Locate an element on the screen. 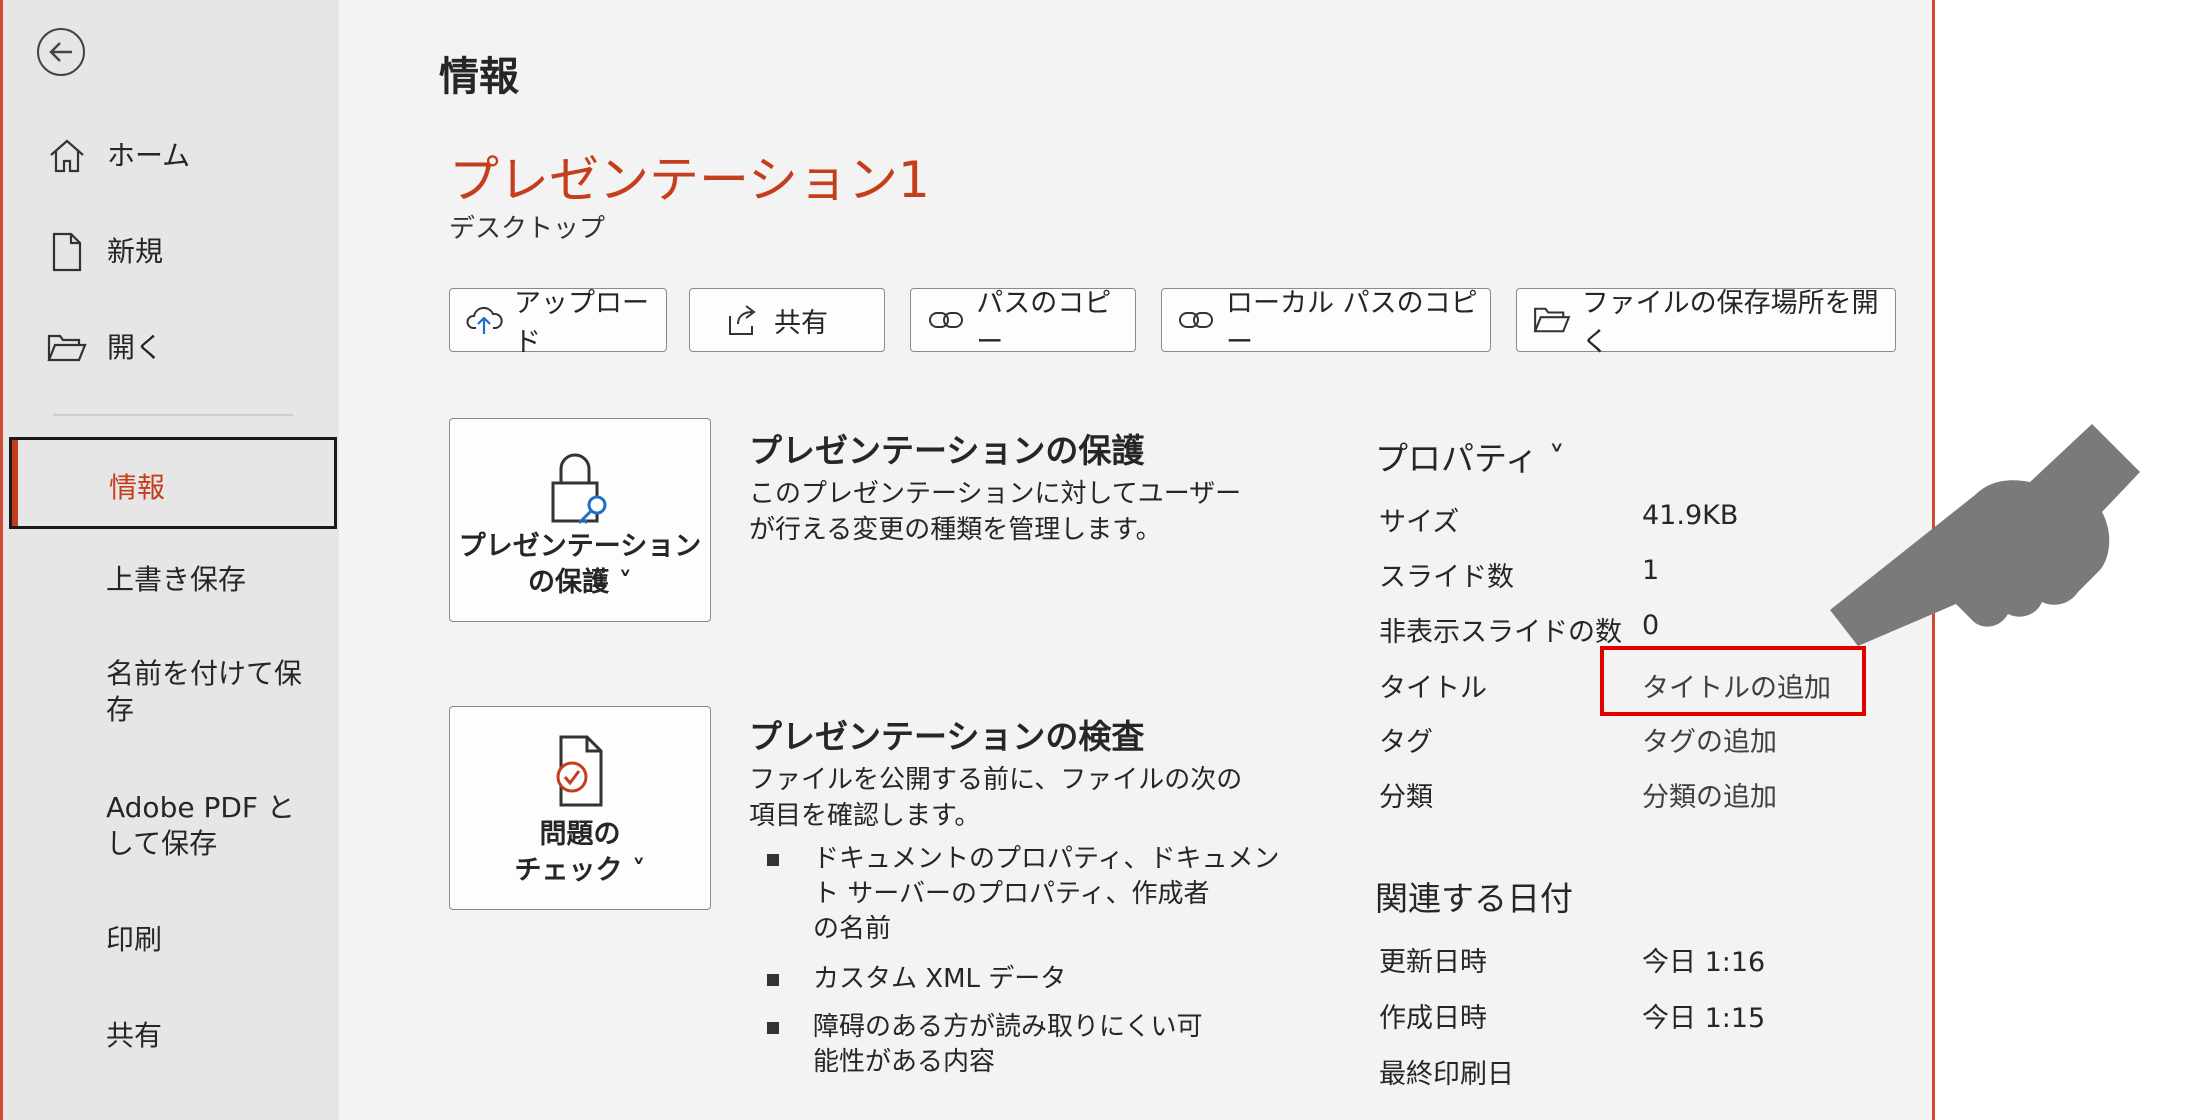  button-label: パスのコピー is located at coordinates (1044, 323).